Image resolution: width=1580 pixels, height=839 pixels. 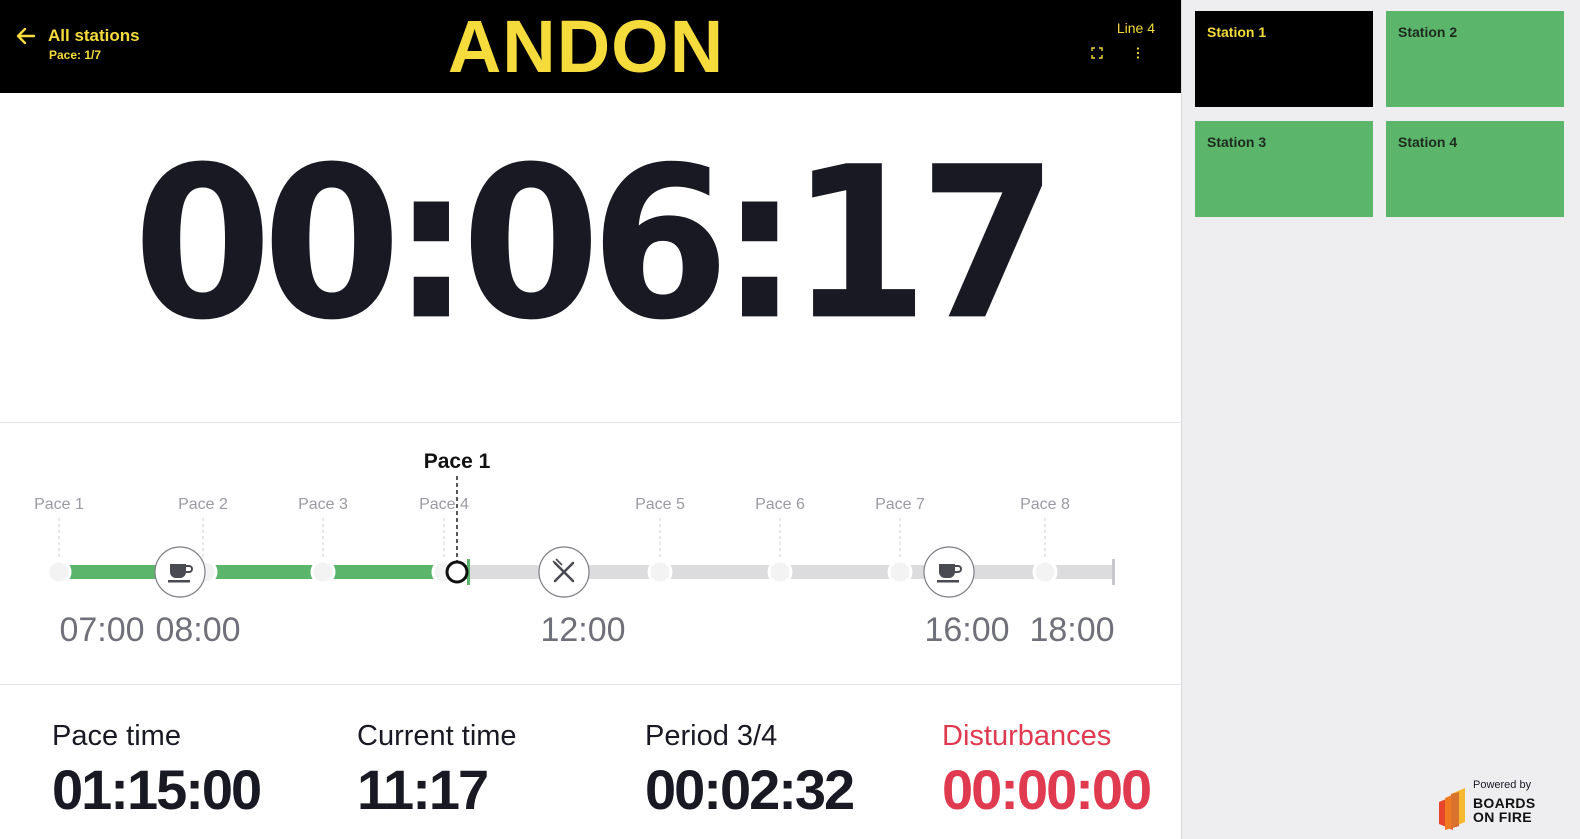 I want to click on station-tile-label: Station 4, so click(x=1428, y=142).